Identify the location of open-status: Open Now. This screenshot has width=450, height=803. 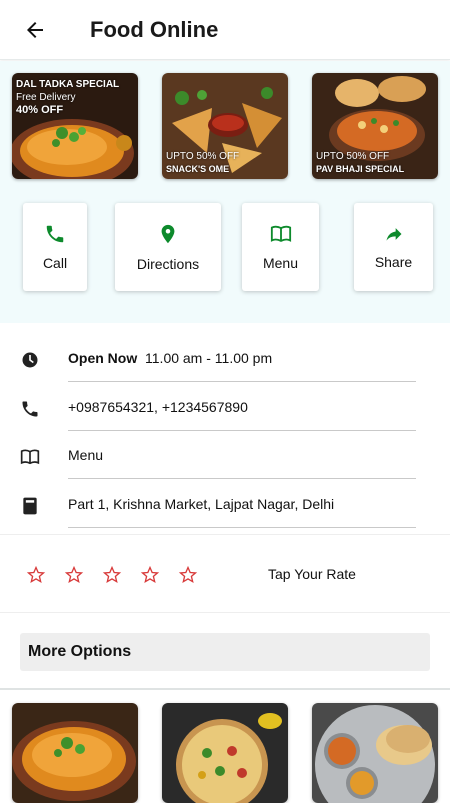
(103, 358).